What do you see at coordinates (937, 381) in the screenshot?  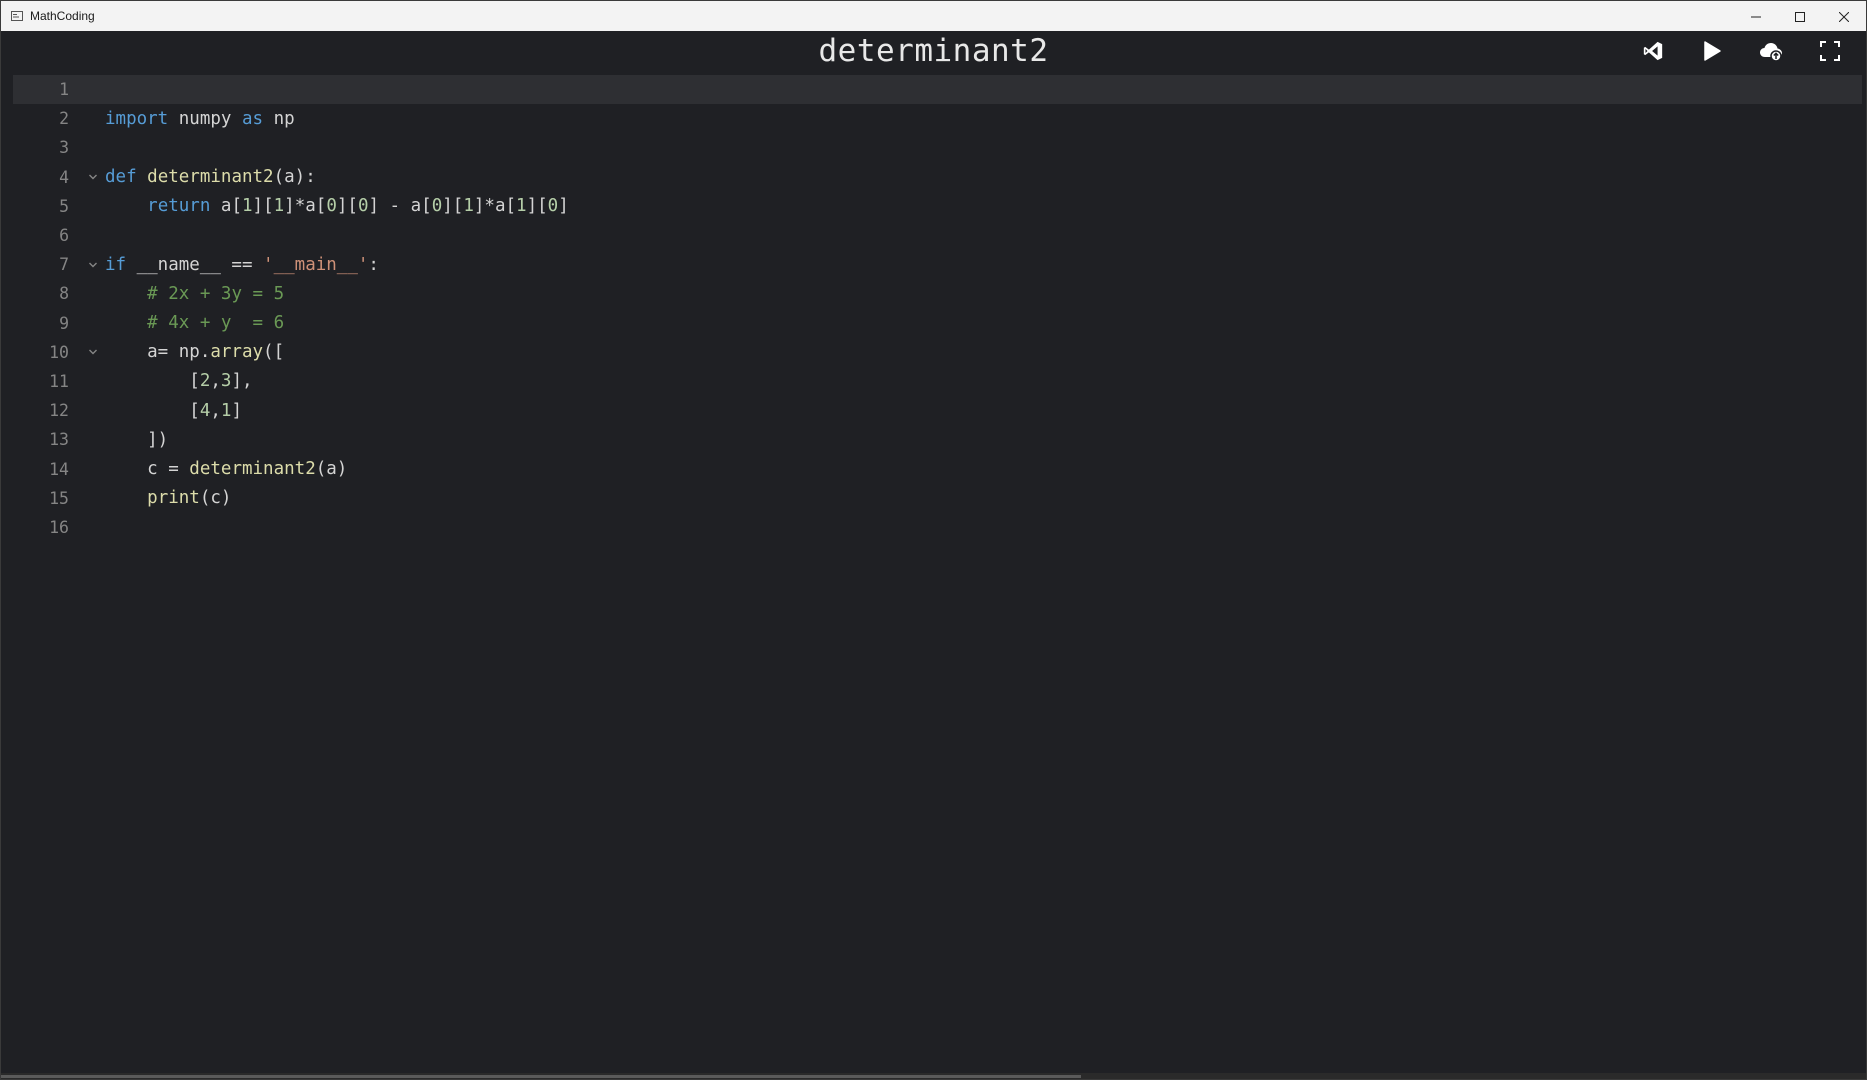 I see `code-line: 11 [2,3],` at bounding box center [937, 381].